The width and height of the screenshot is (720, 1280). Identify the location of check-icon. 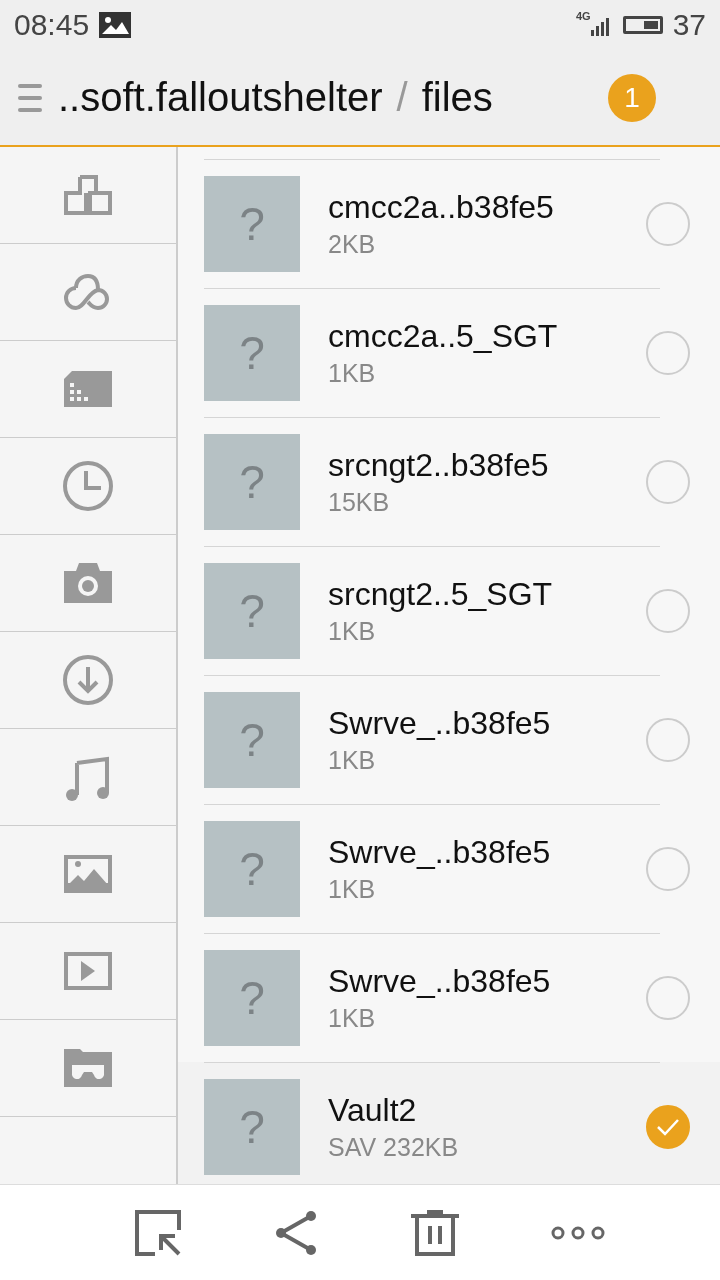
(668, 1127).